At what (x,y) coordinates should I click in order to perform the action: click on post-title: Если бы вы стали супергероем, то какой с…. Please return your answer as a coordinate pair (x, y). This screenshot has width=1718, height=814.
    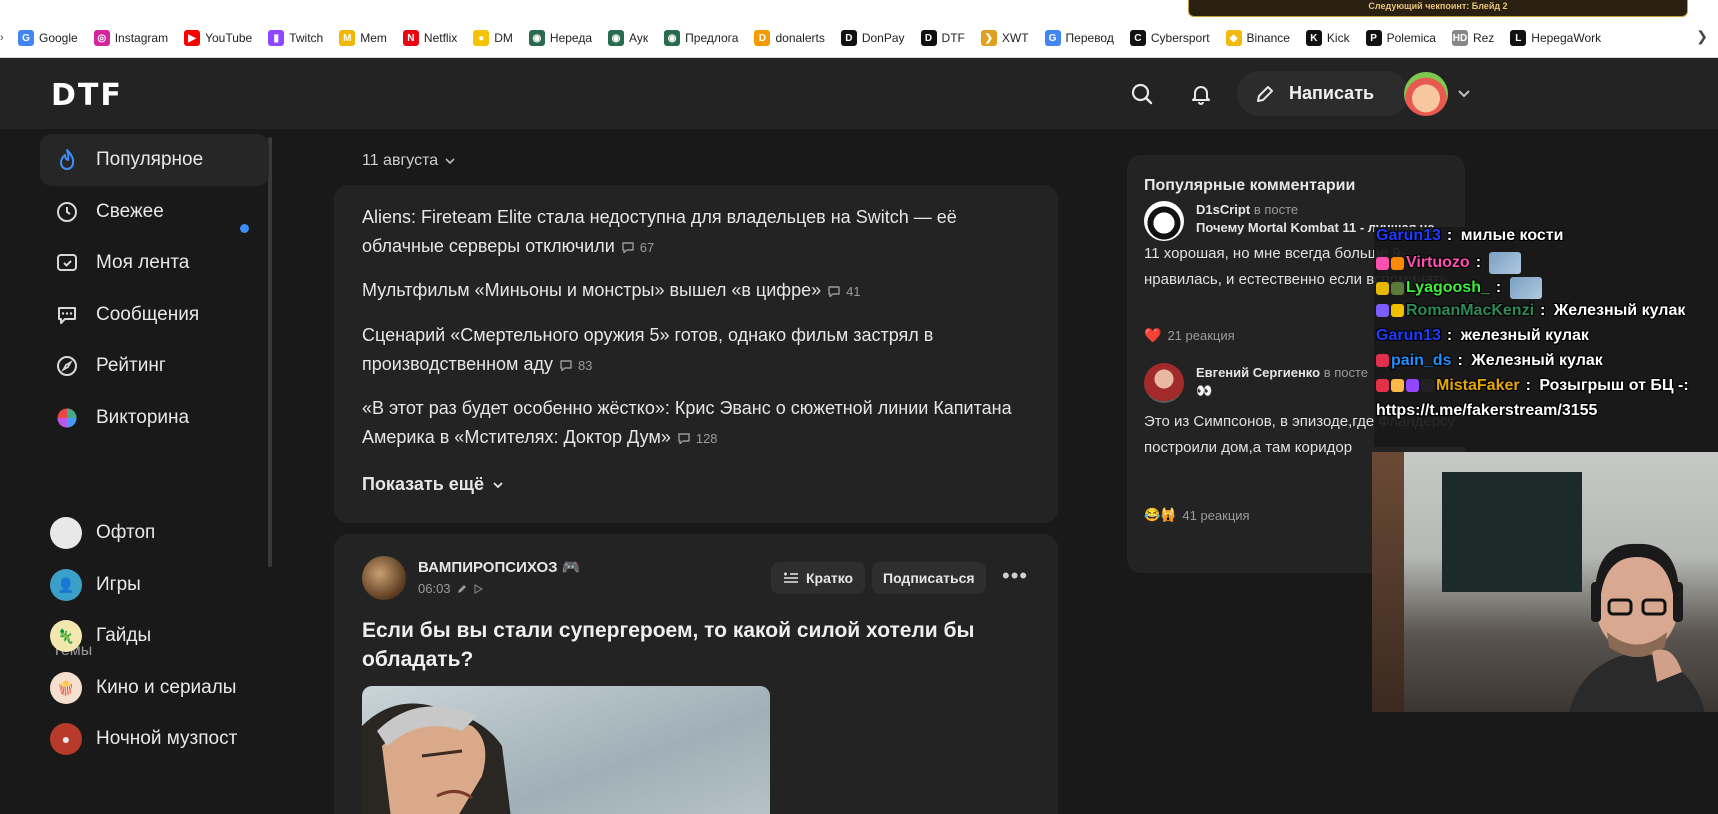
    Looking at the image, I should click on (682, 645).